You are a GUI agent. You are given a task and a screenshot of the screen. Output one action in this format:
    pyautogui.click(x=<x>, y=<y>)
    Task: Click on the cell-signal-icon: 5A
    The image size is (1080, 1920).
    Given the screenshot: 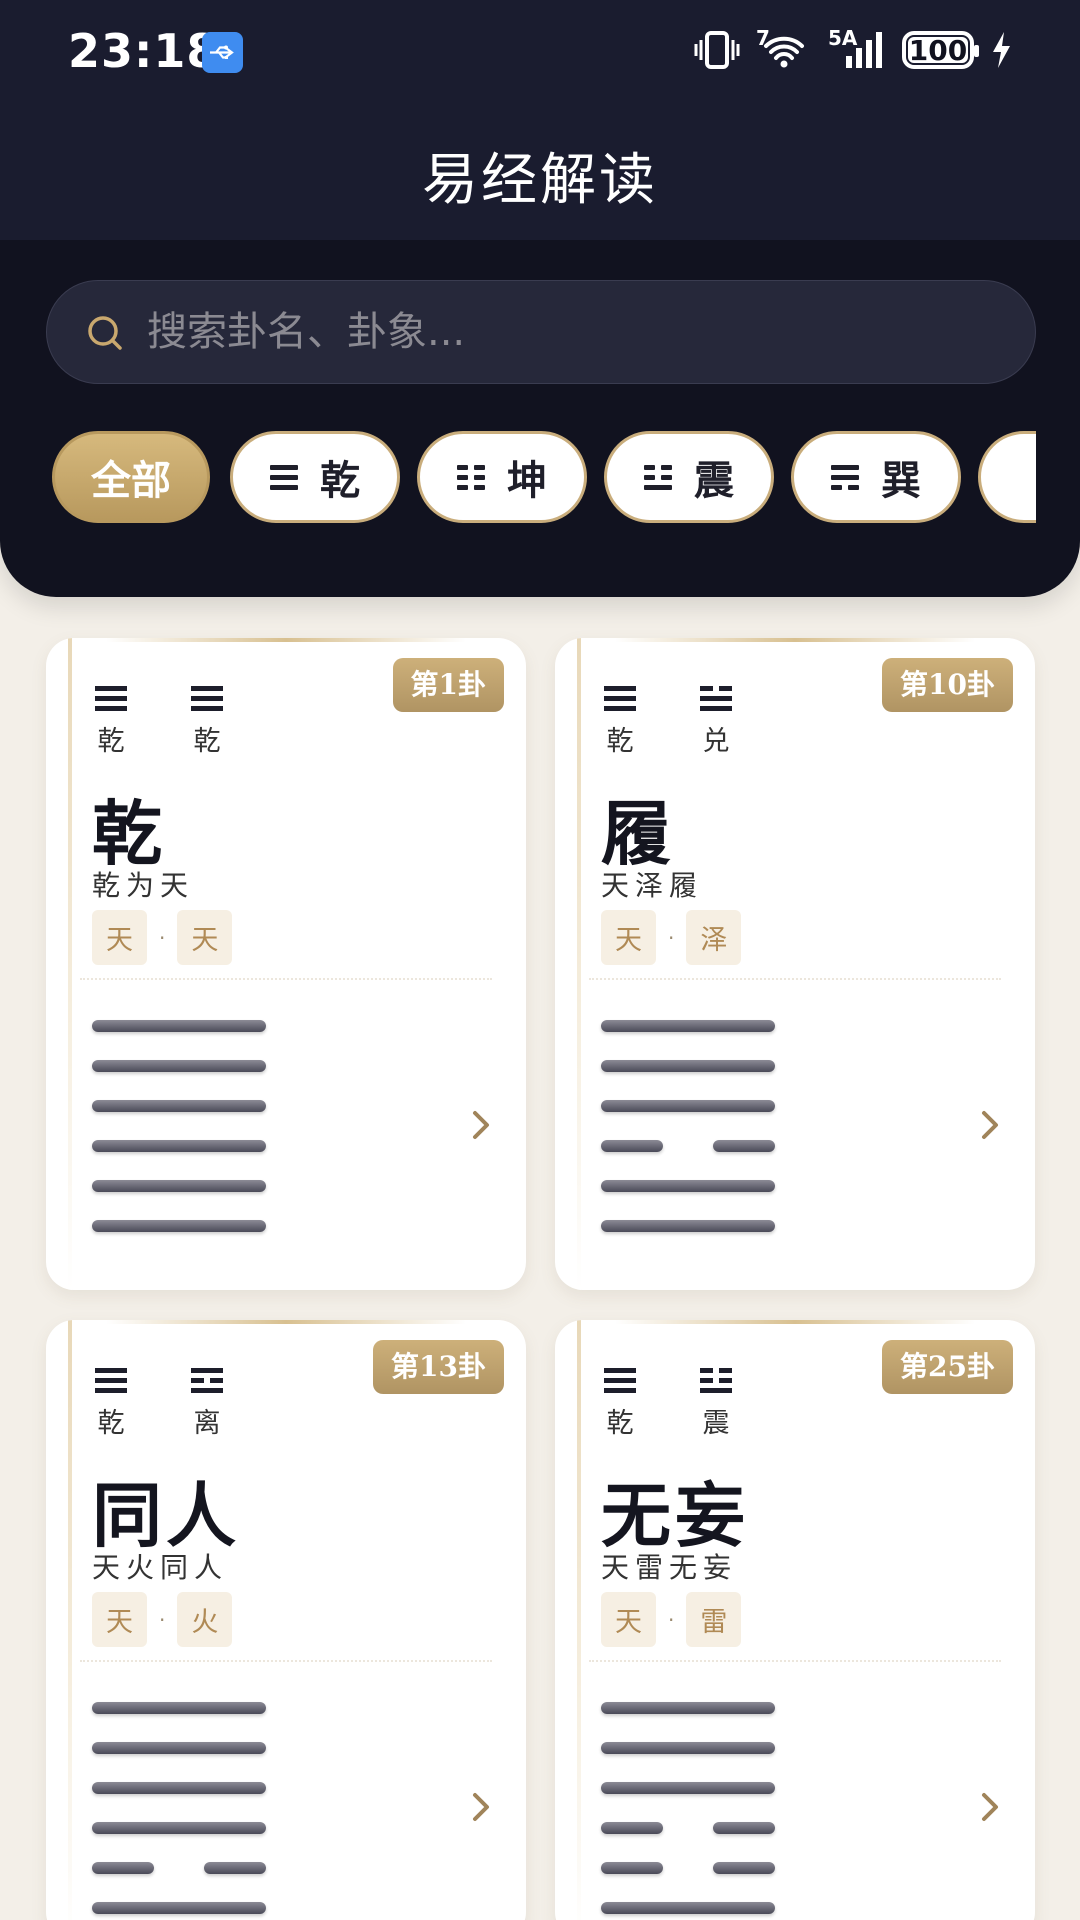 What is the action you would take?
    pyautogui.click(x=857, y=48)
    